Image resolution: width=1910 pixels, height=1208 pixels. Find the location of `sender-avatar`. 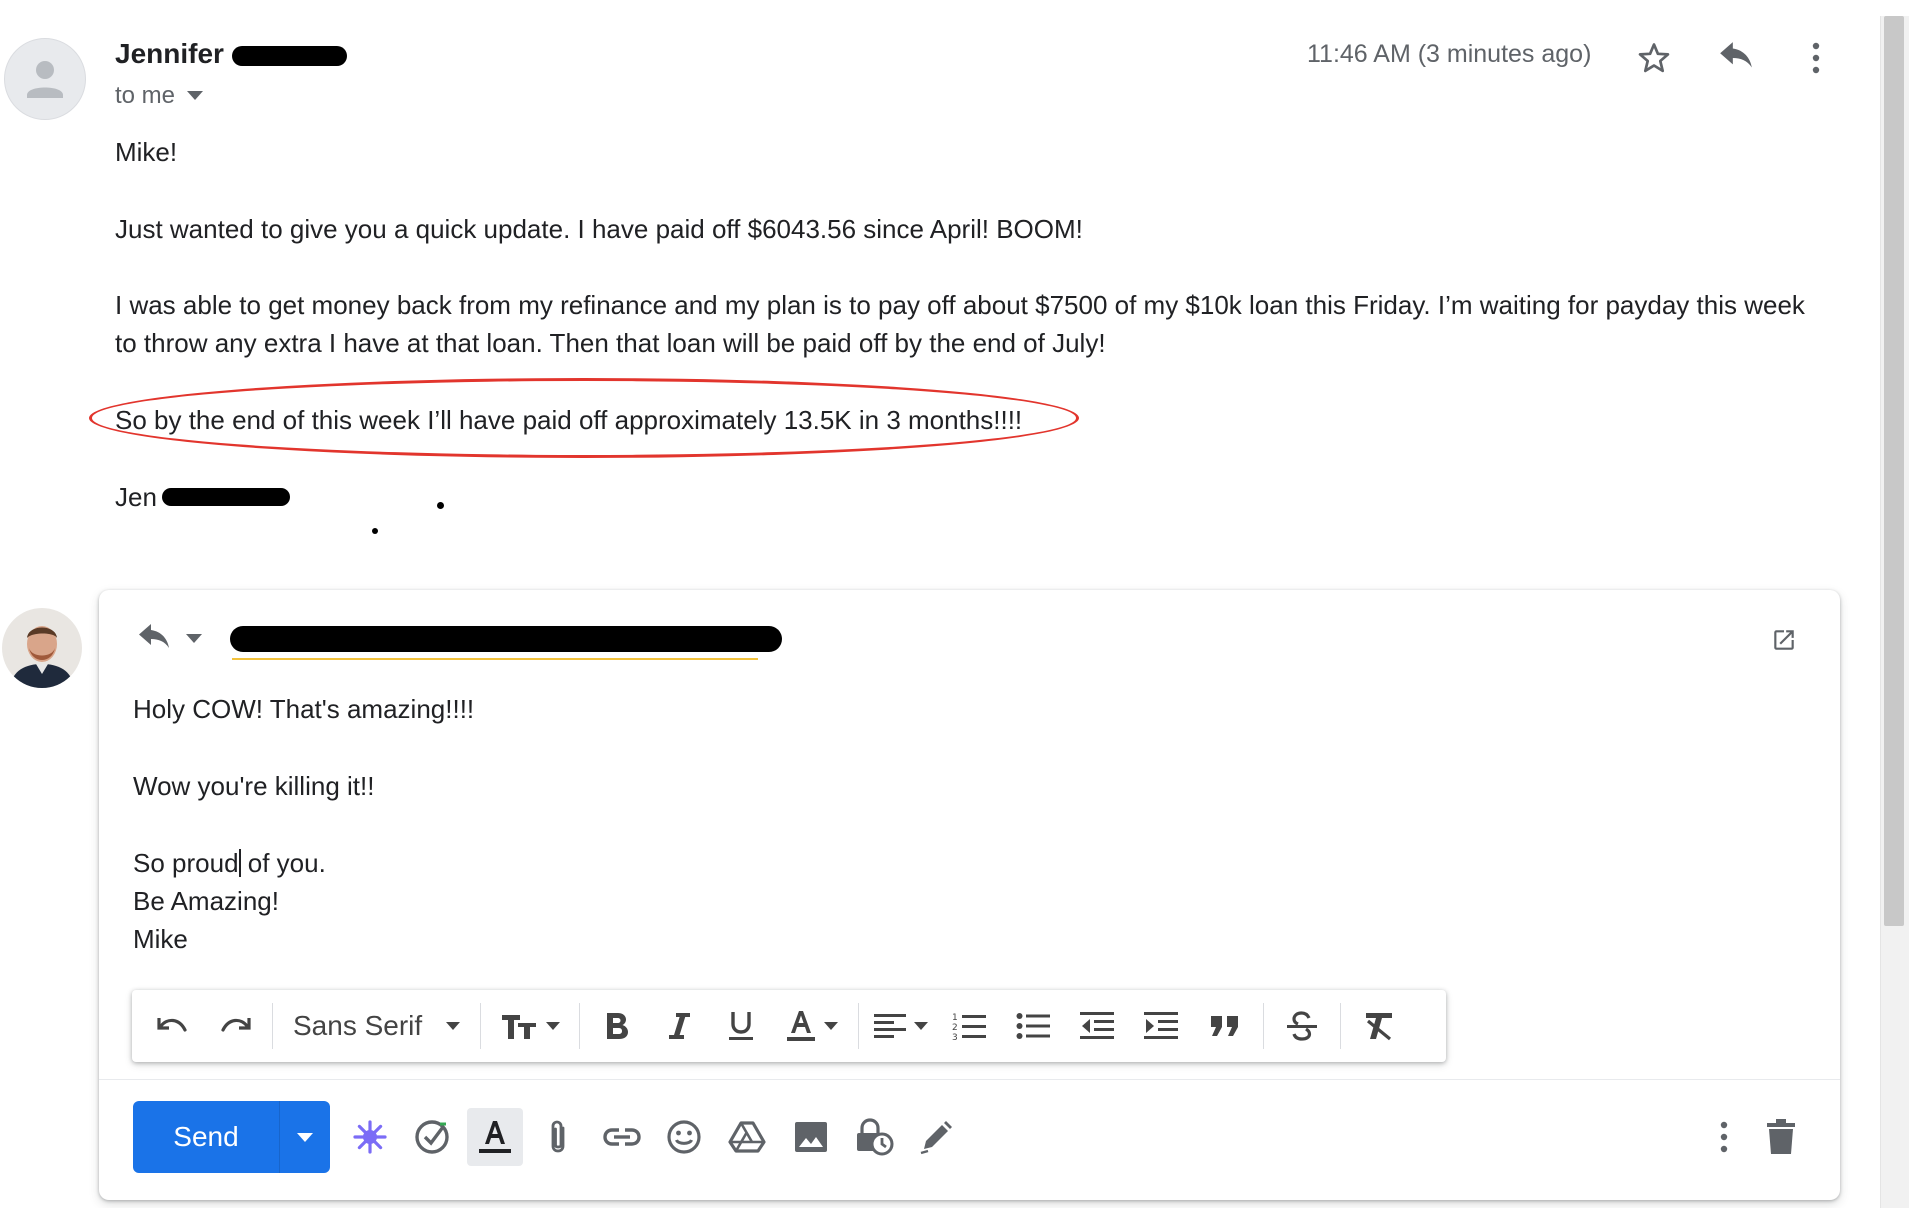

sender-avatar is located at coordinates (45, 79).